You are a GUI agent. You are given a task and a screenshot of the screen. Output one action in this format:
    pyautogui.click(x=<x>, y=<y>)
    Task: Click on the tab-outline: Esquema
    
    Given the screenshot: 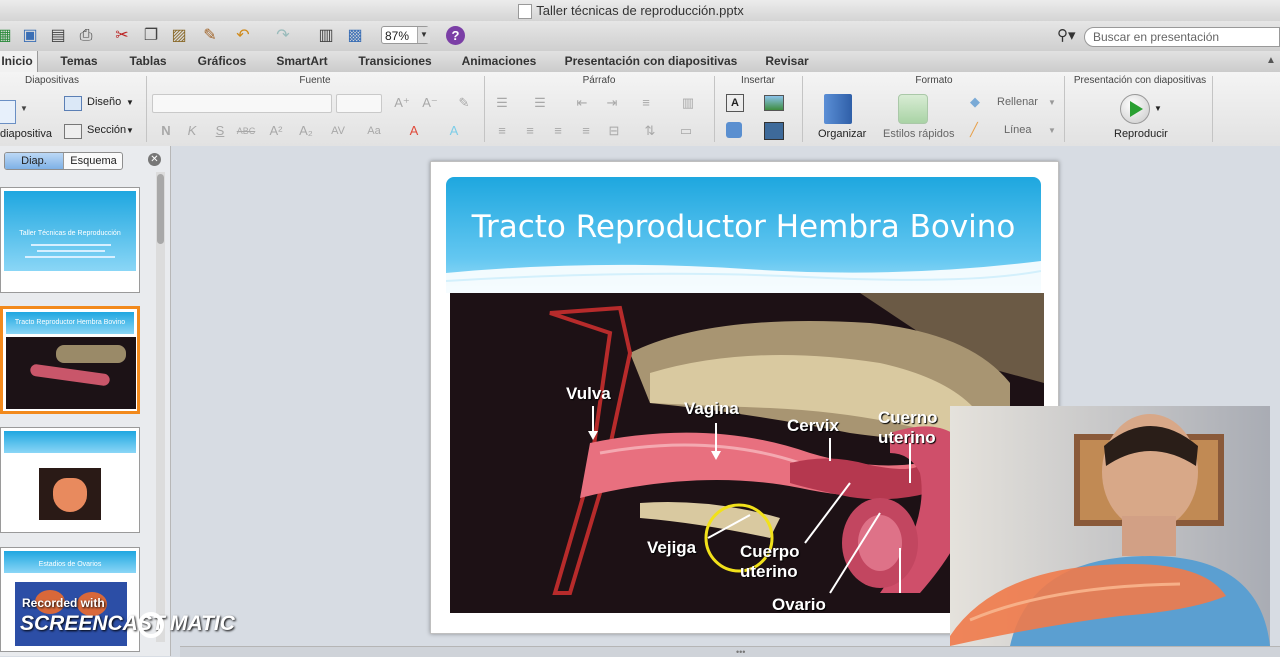 What is the action you would take?
    pyautogui.click(x=92, y=161)
    